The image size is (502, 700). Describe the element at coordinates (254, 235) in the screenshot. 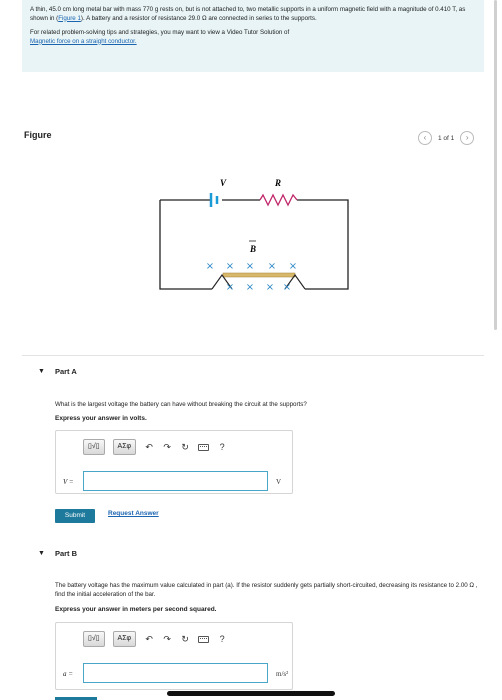

I see `circuit-diagram: V R B × × × × × × × × ×` at that location.